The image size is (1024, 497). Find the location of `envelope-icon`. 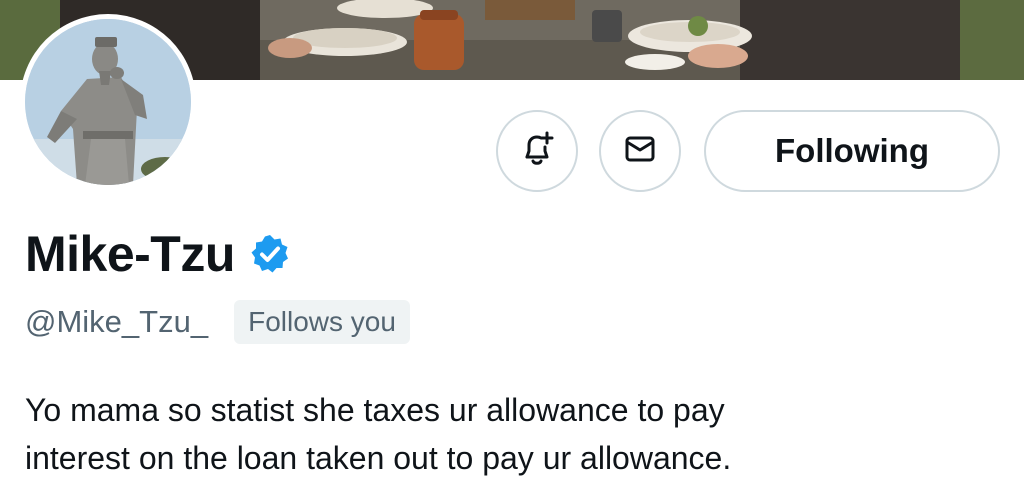

envelope-icon is located at coordinates (640, 151).